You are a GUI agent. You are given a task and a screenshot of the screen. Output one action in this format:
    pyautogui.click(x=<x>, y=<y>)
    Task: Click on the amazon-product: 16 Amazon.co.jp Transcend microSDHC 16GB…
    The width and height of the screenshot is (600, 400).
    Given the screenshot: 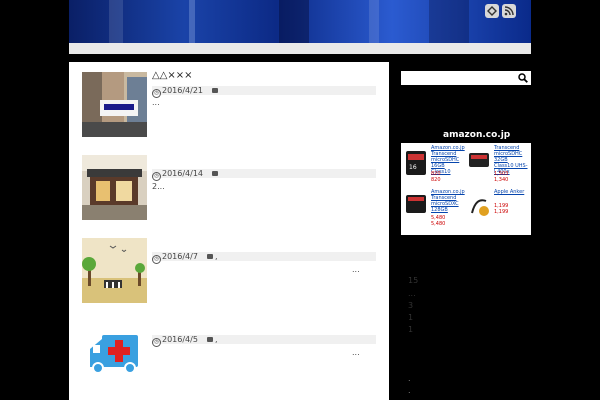 What is the action you would take?
    pyautogui.click(x=434, y=167)
    